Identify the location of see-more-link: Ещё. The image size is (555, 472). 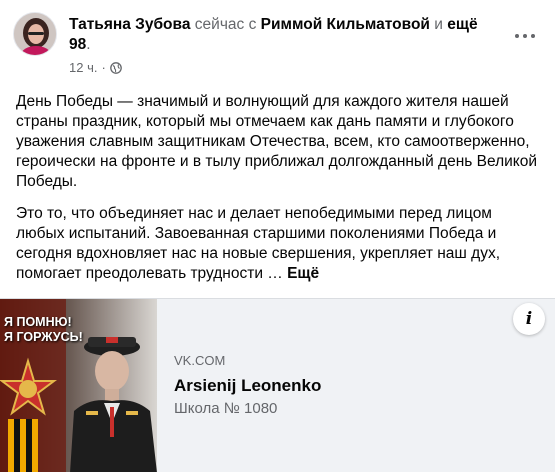
(303, 273).